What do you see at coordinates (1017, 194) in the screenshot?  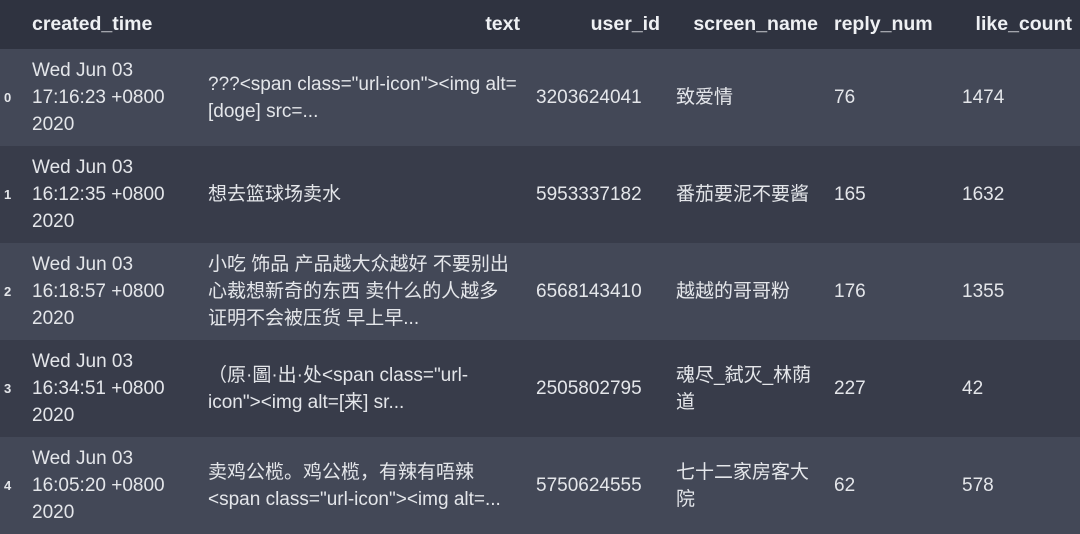 I see `cell-like-count: 1632` at bounding box center [1017, 194].